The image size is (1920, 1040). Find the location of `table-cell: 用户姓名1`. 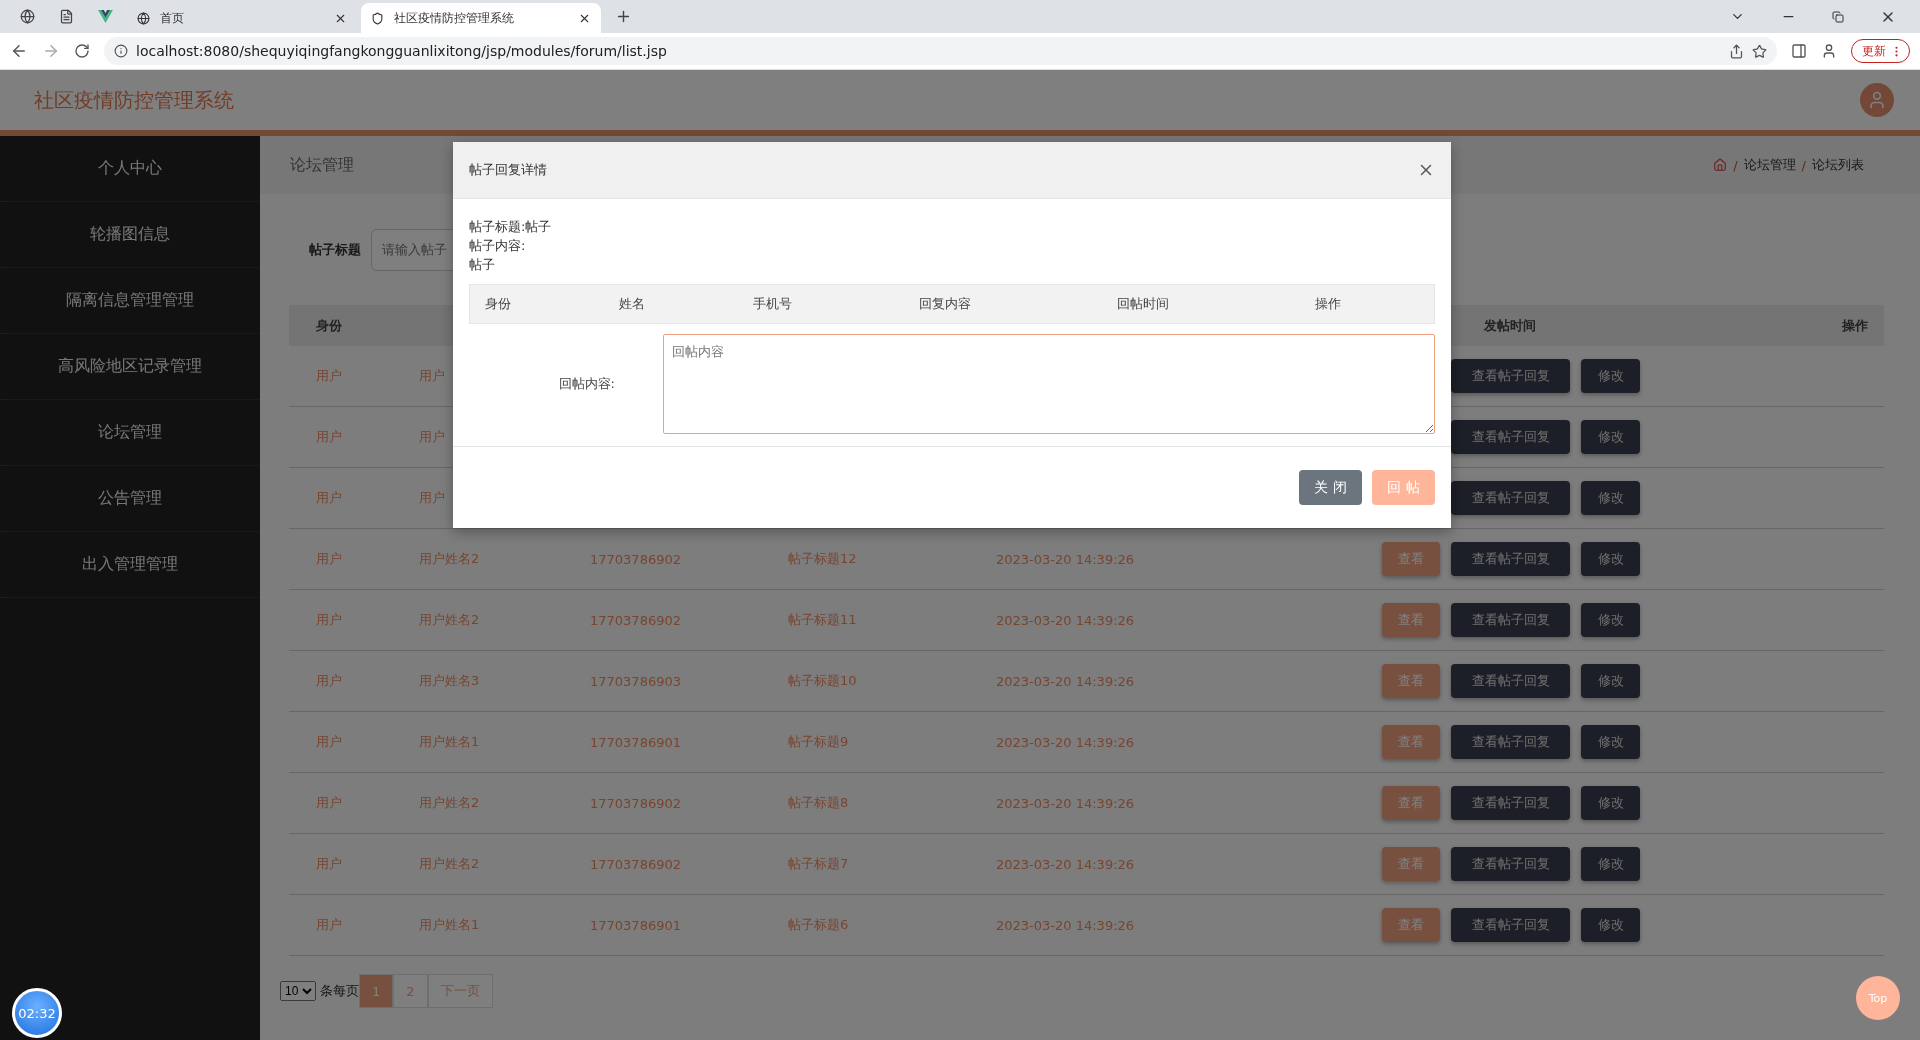

table-cell: 用户姓名1 is located at coordinates (449, 742).